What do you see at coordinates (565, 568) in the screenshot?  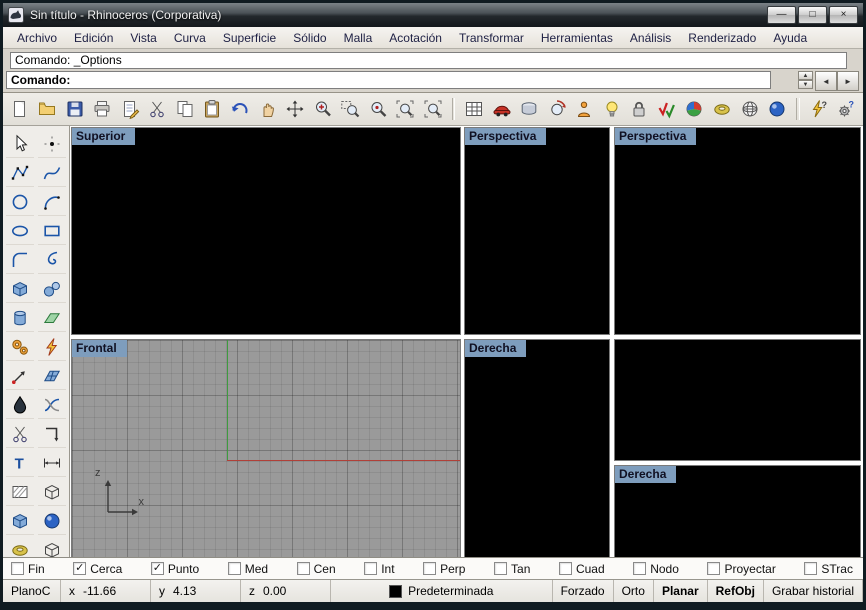 I see `osnap-checkbox-cuad` at bounding box center [565, 568].